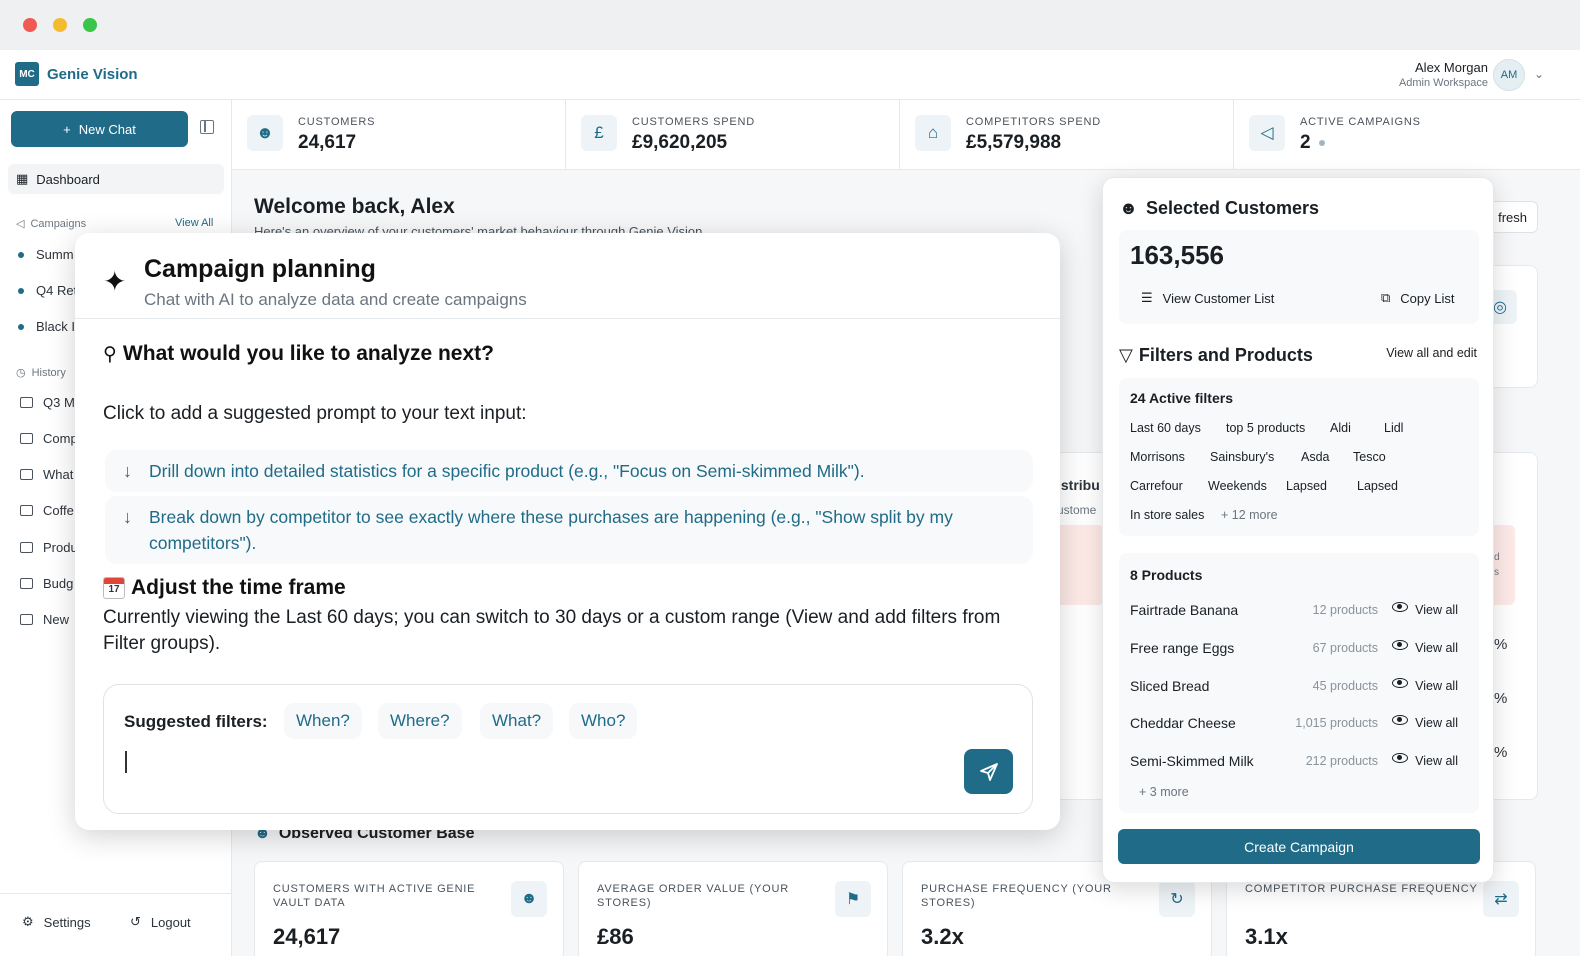 Image resolution: width=1580 pixels, height=956 pixels. I want to click on kpi-label: CUSTOMERS SPEND, so click(694, 122).